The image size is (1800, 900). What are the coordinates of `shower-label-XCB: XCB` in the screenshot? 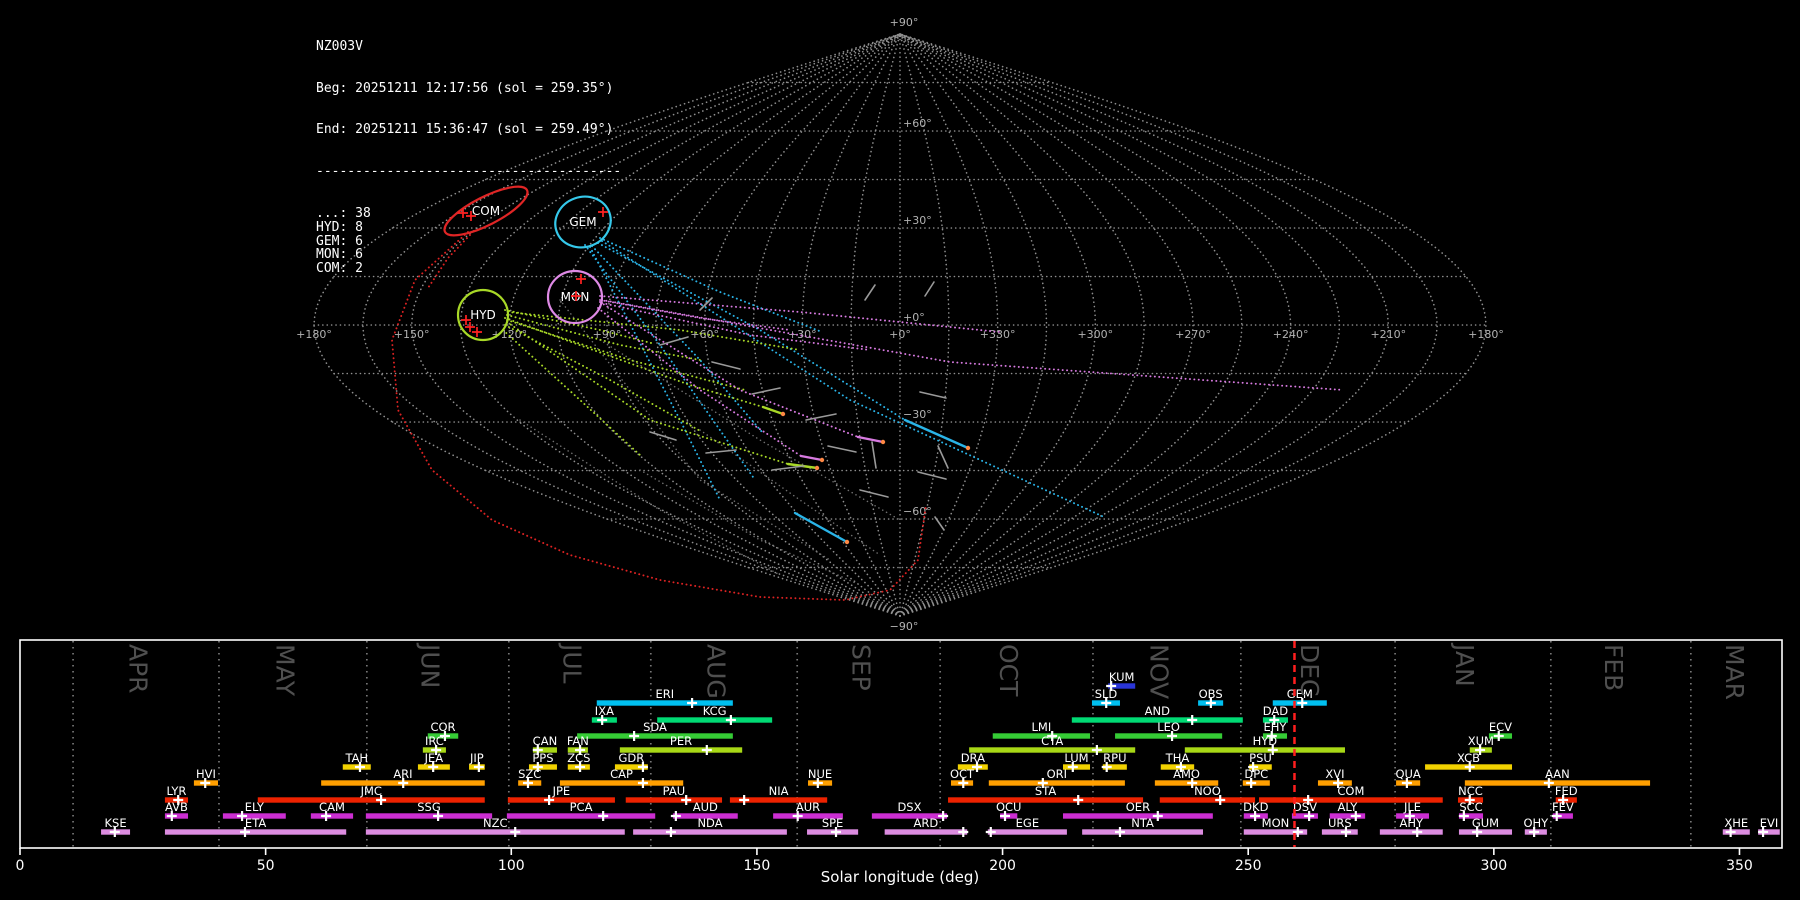 It's located at (1468, 758).